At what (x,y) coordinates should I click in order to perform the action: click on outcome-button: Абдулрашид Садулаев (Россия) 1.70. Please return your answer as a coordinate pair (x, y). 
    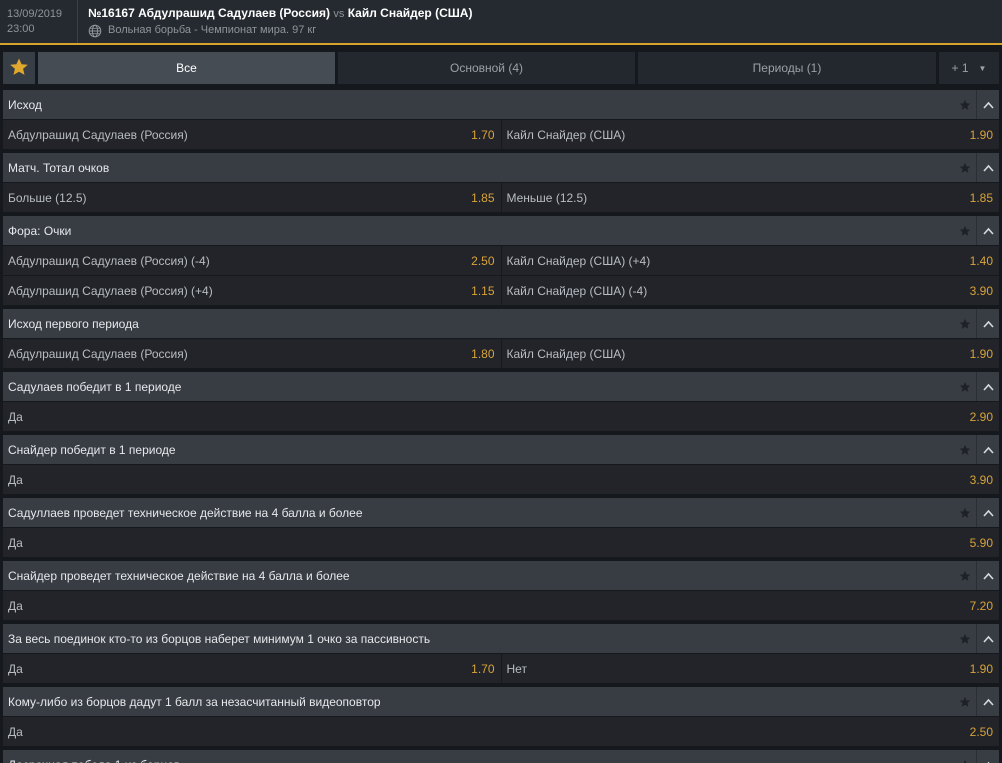
    Looking at the image, I should click on (252, 134).